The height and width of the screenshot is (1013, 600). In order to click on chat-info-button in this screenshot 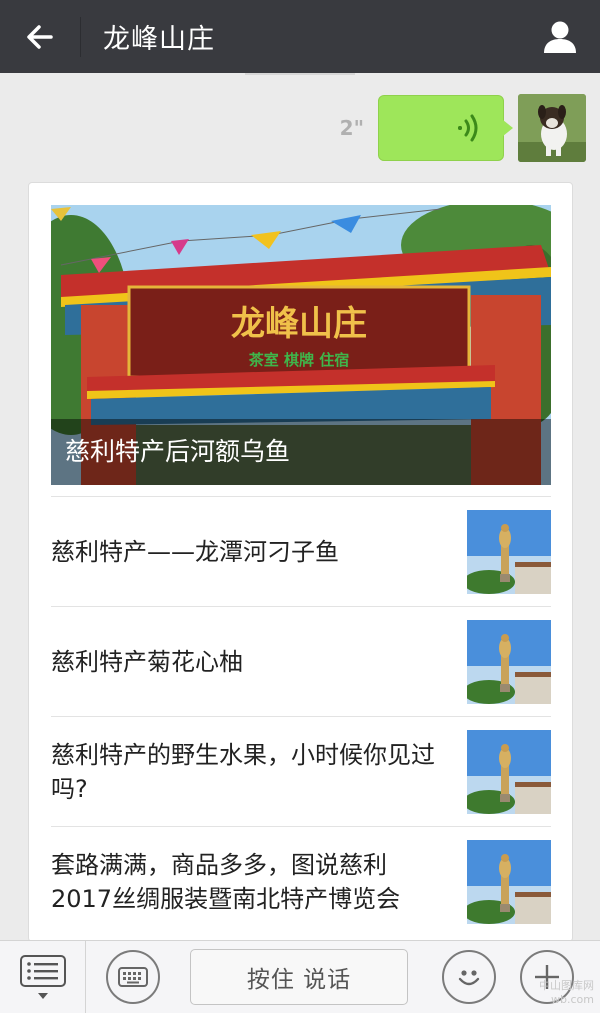, I will do `click(560, 36)`.